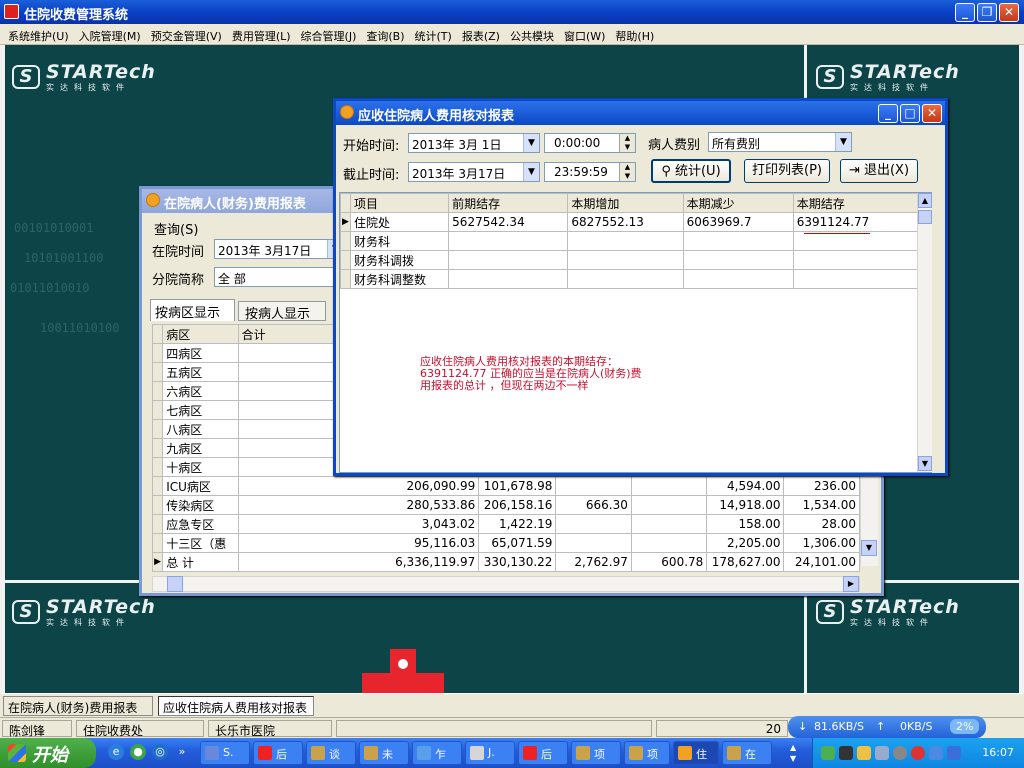 This screenshot has width=1024, height=768. Describe the element at coordinates (864, 753) in the screenshot. I see `volume-icon` at that location.